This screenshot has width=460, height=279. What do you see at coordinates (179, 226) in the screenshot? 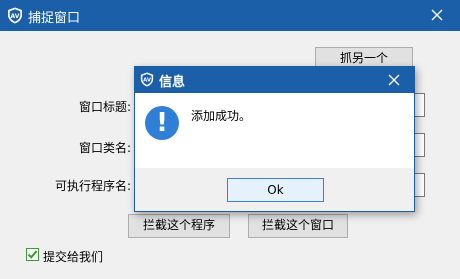
I see `block-program-button: 拦截这个程序` at bounding box center [179, 226].